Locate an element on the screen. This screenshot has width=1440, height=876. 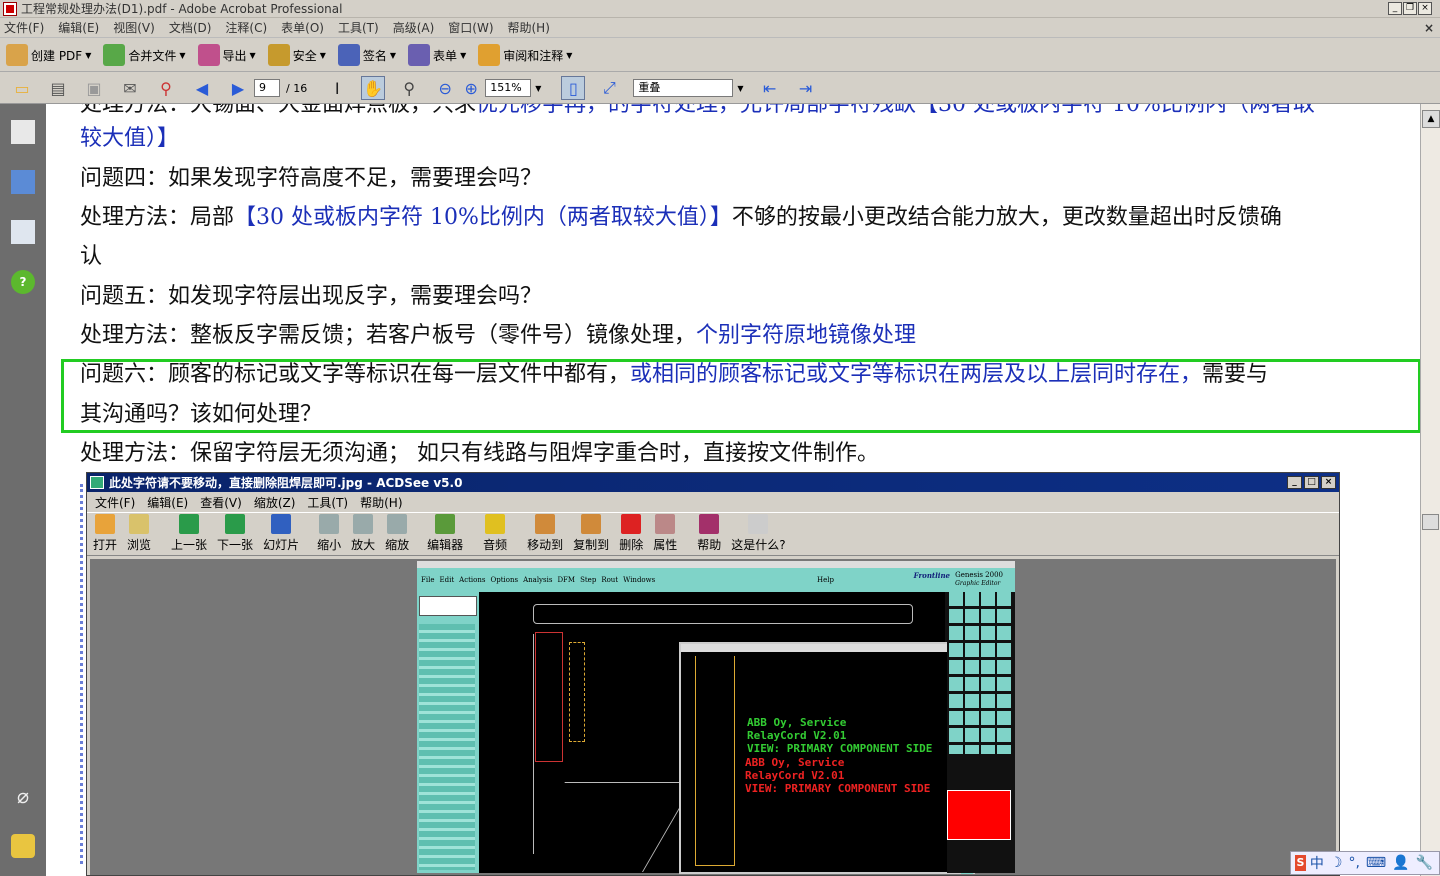
user-icon: 👤 is located at coordinates (1400, 863).